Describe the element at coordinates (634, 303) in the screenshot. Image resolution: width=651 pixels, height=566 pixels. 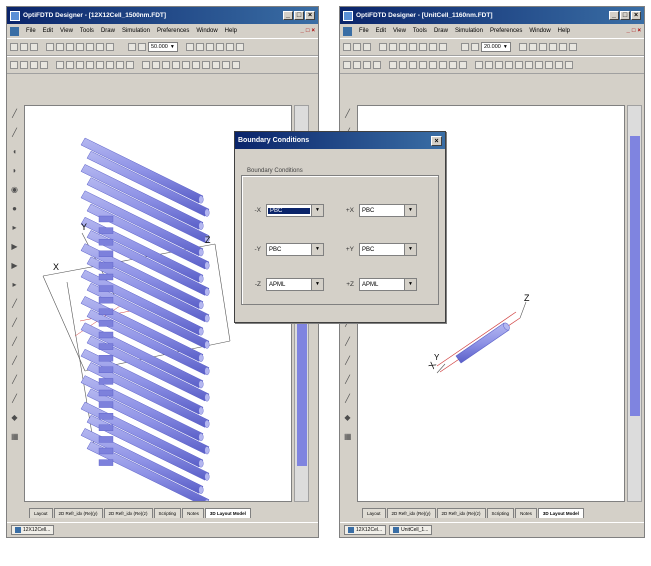
I see `right-vertical-scrollbar` at that location.